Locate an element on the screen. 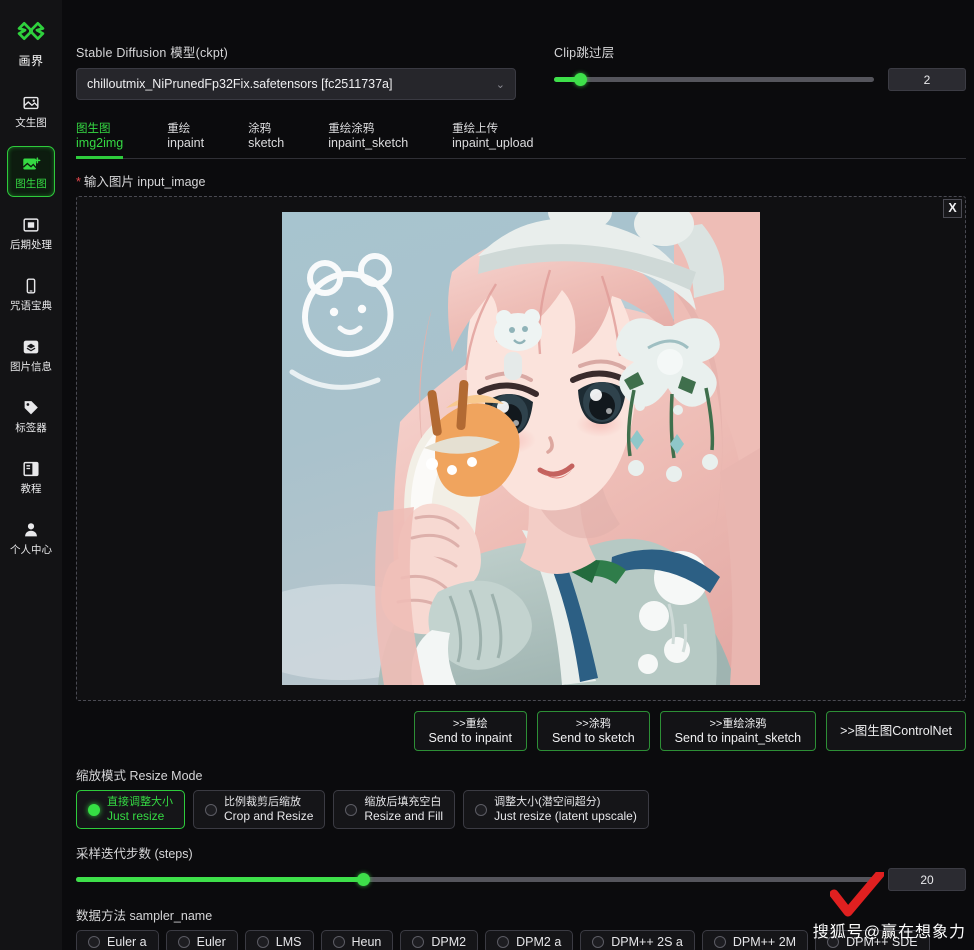 The width and height of the screenshot is (974, 950). option-label-en: Just resize (latent upscale) is located at coordinates (565, 816).